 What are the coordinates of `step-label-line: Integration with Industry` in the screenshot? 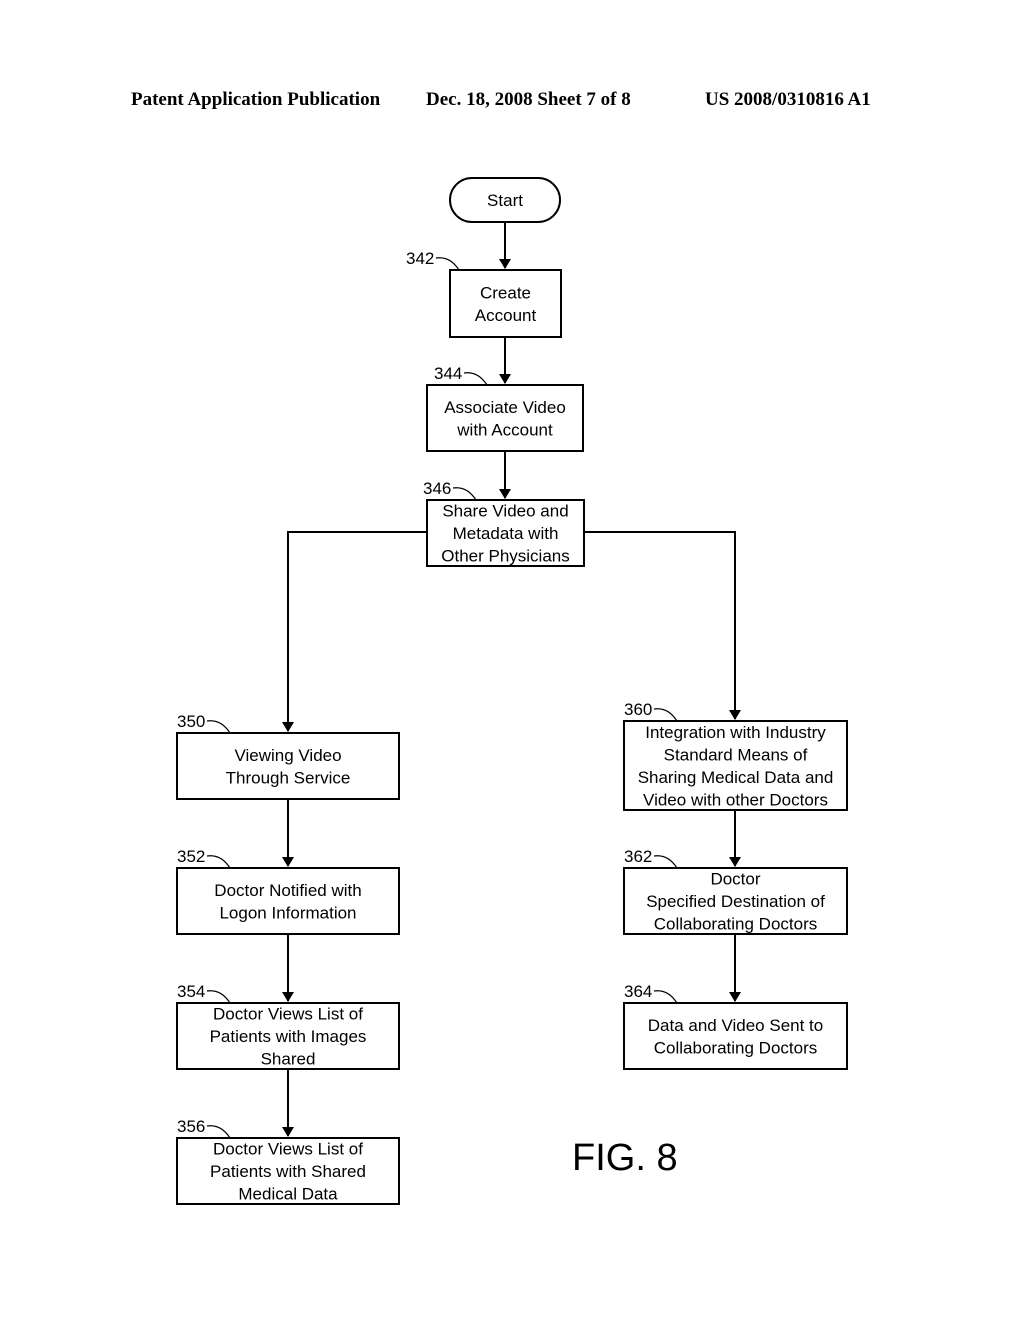 It's located at (735, 732).